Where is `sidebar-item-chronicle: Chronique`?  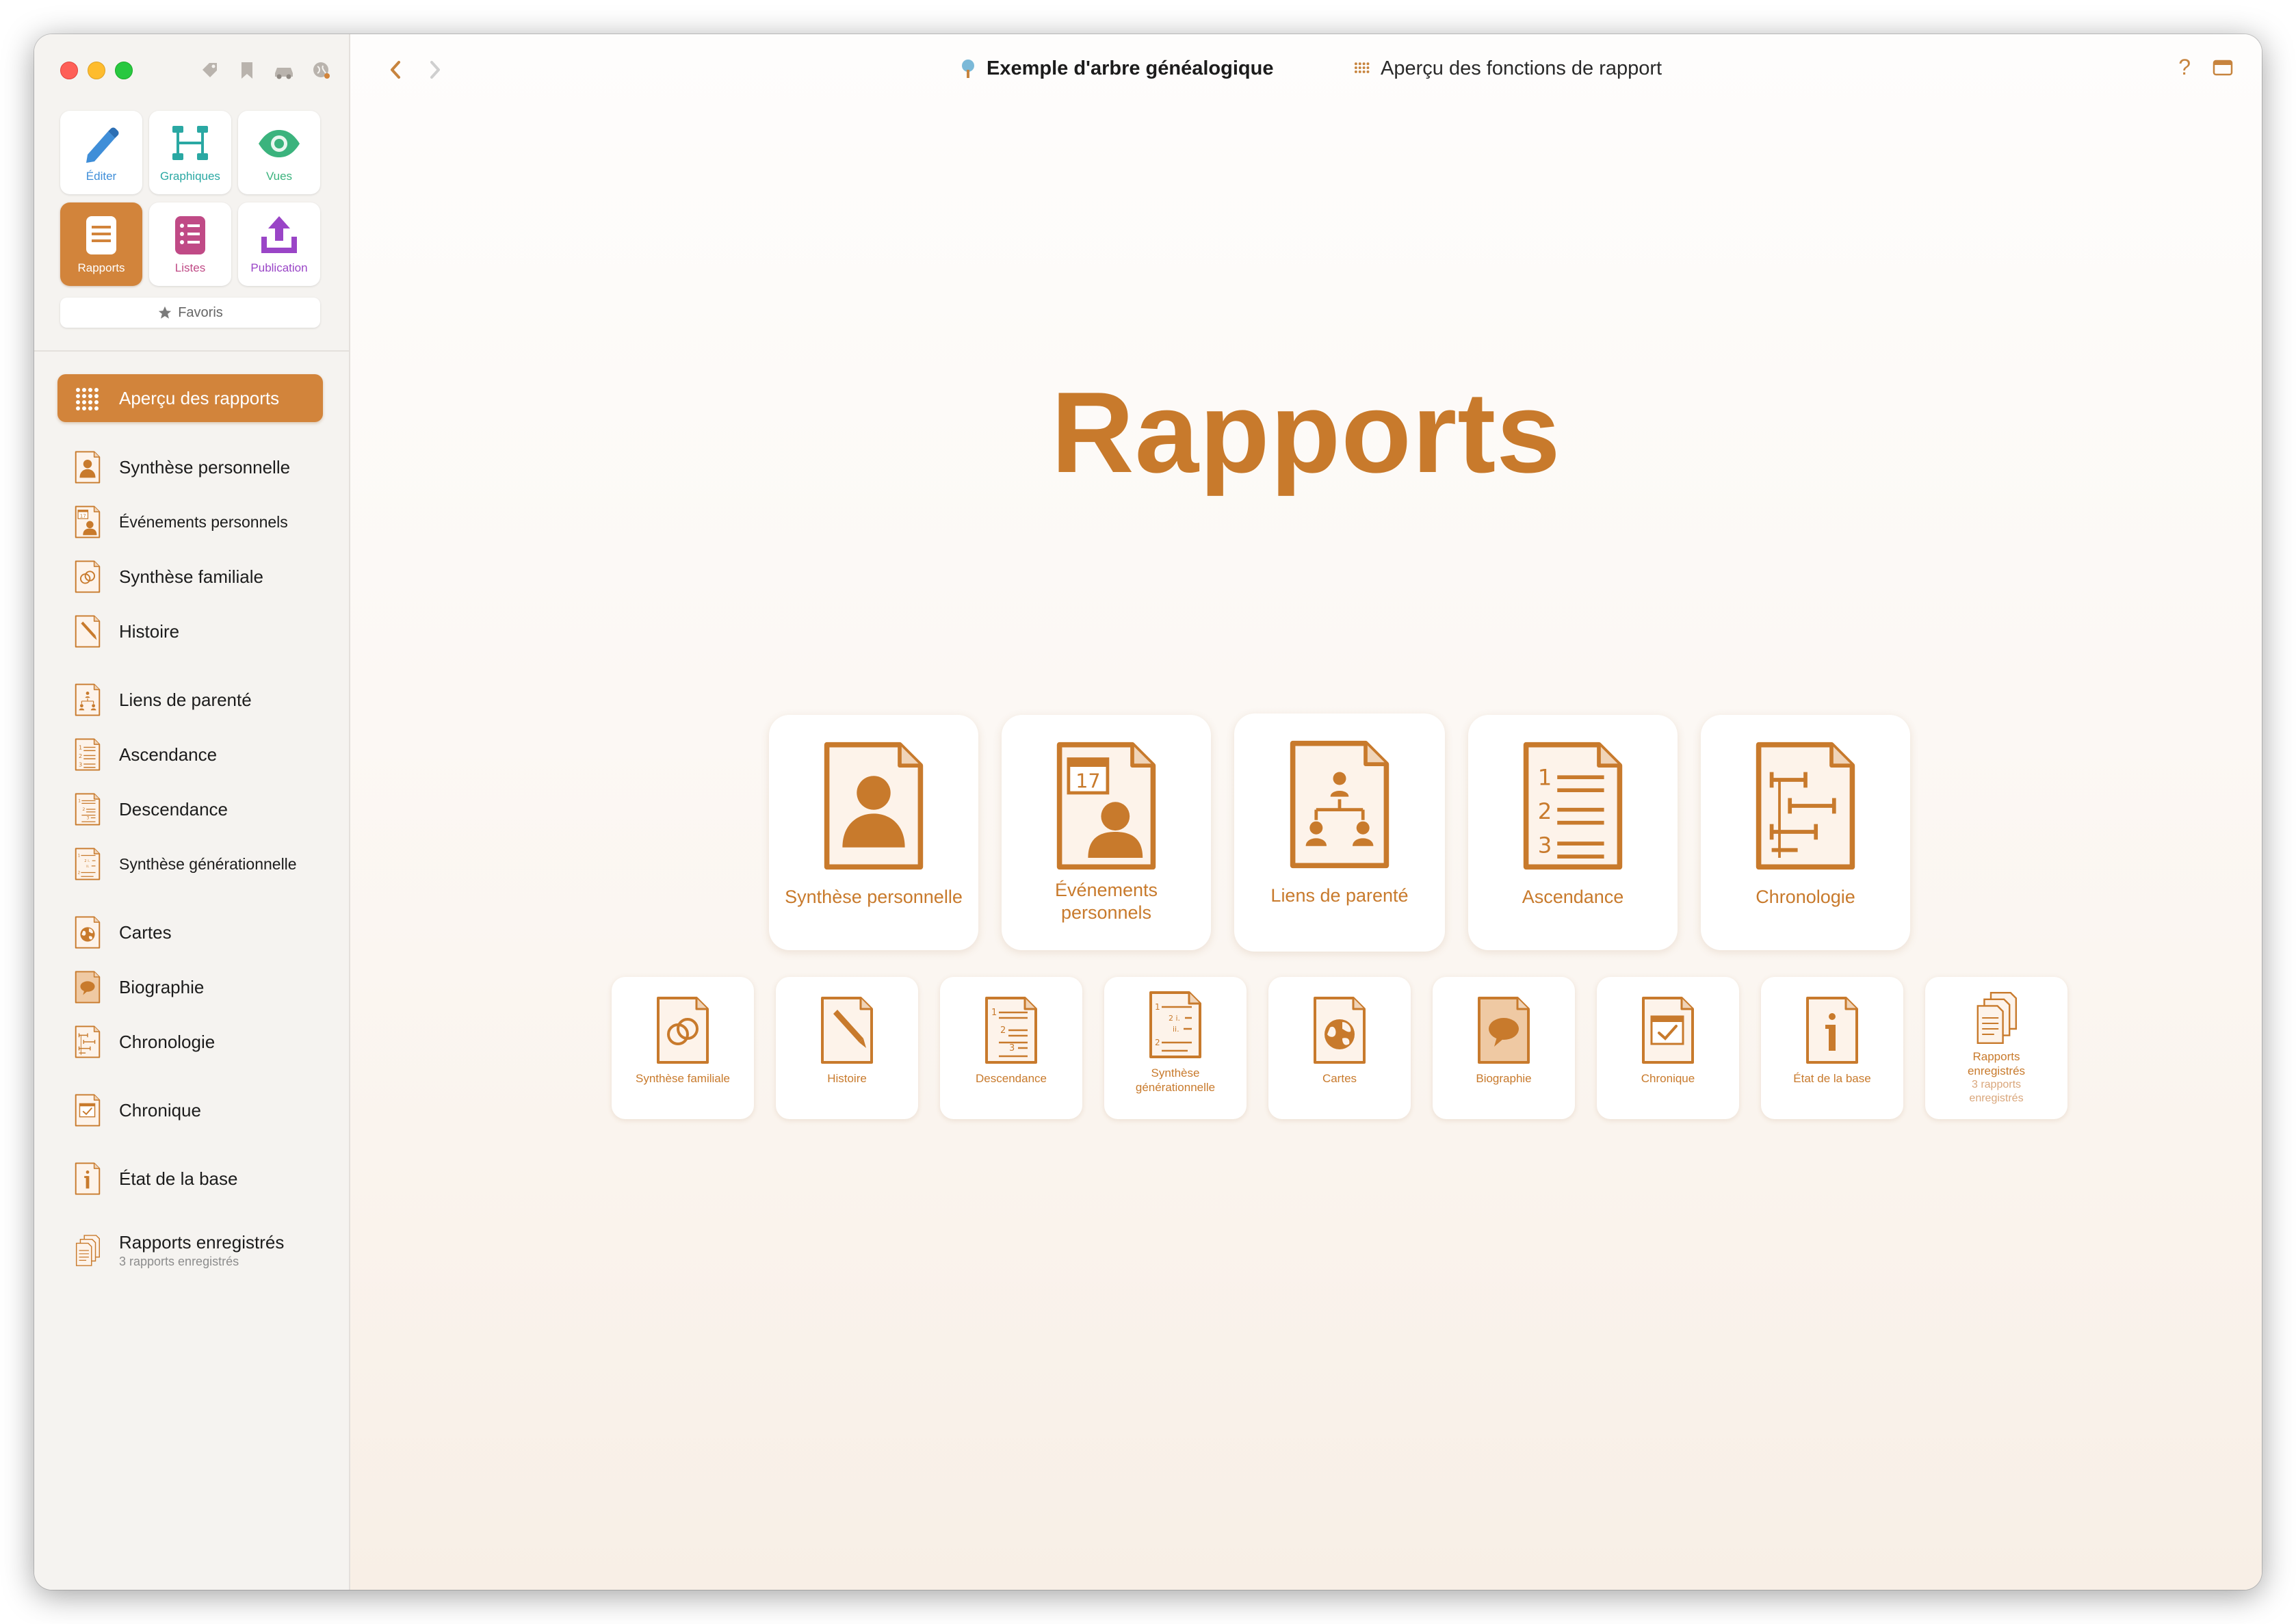
sidebar-item-chronicle: Chronique is located at coordinates (190, 1110).